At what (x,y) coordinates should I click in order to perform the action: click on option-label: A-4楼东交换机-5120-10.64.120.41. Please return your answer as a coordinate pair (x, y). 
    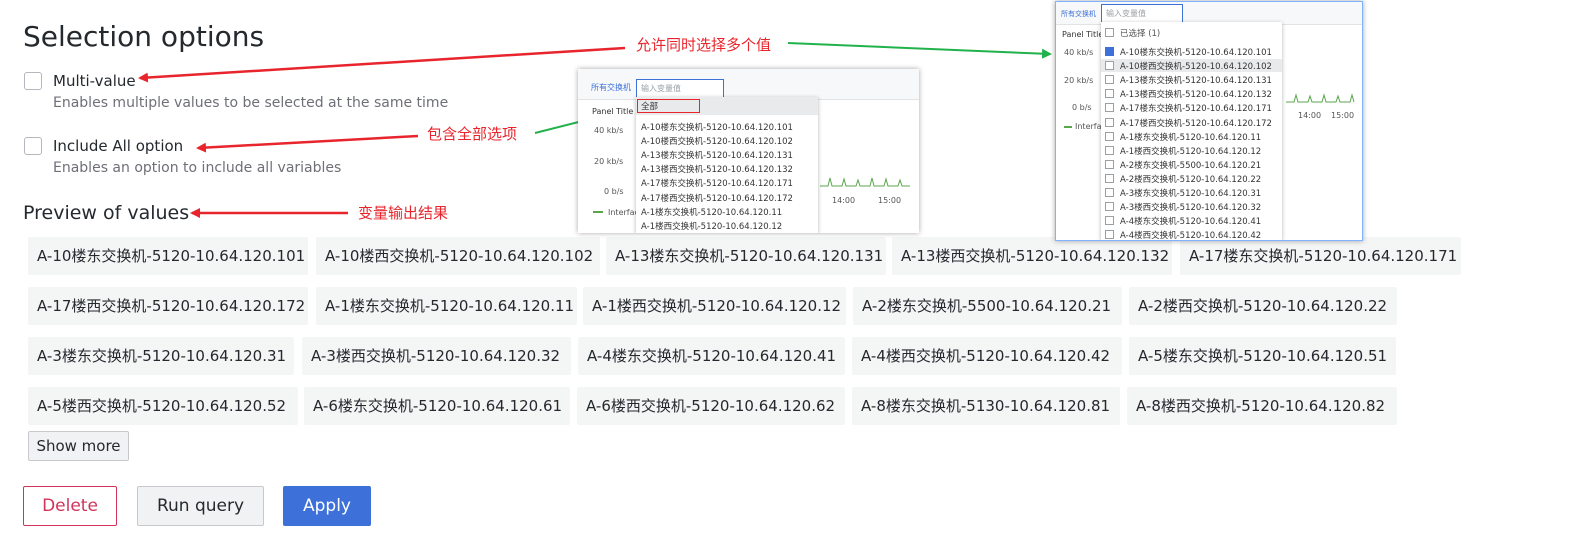
    Looking at the image, I should click on (1191, 222).